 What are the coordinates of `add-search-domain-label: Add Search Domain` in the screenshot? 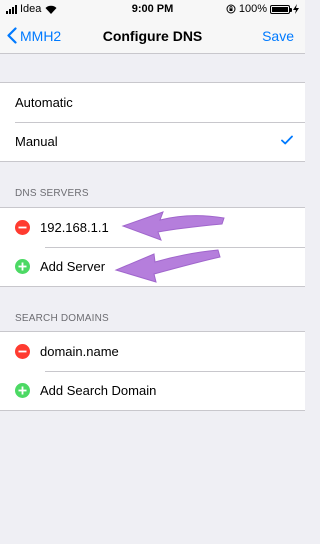 It's located at (98, 390).